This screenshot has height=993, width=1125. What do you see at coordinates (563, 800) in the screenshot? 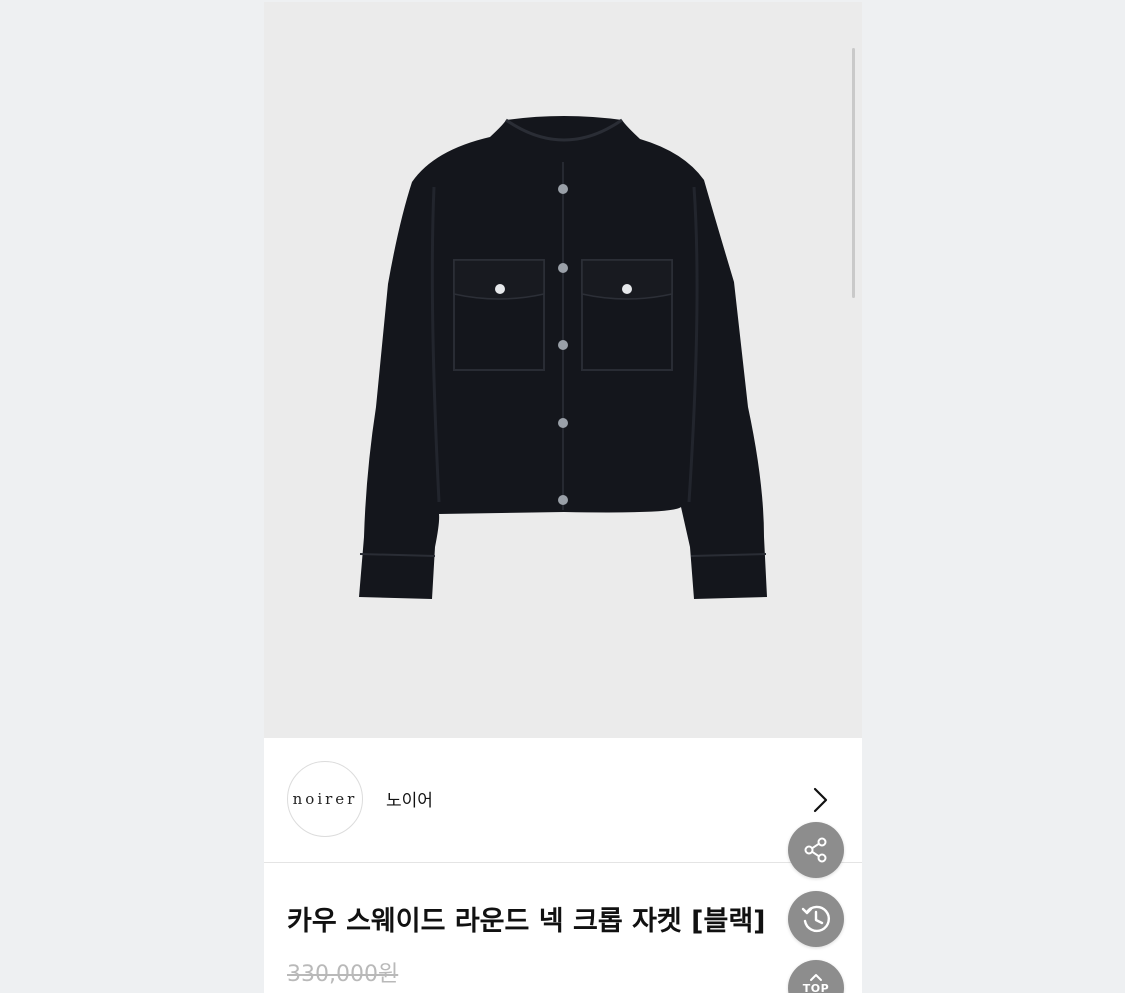
I see `brand-row: noirer 노이어` at bounding box center [563, 800].